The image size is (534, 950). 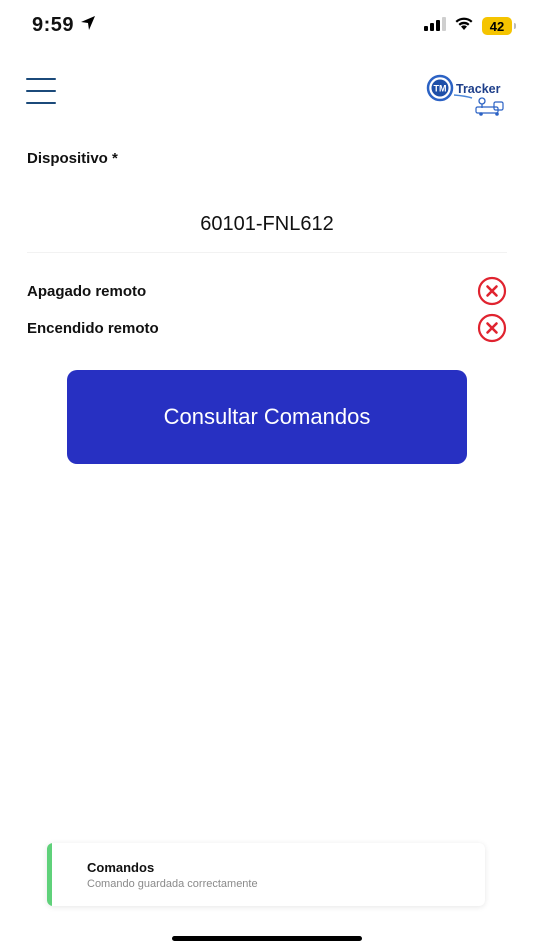 What do you see at coordinates (267, 938) in the screenshot?
I see `home-indicator` at bounding box center [267, 938].